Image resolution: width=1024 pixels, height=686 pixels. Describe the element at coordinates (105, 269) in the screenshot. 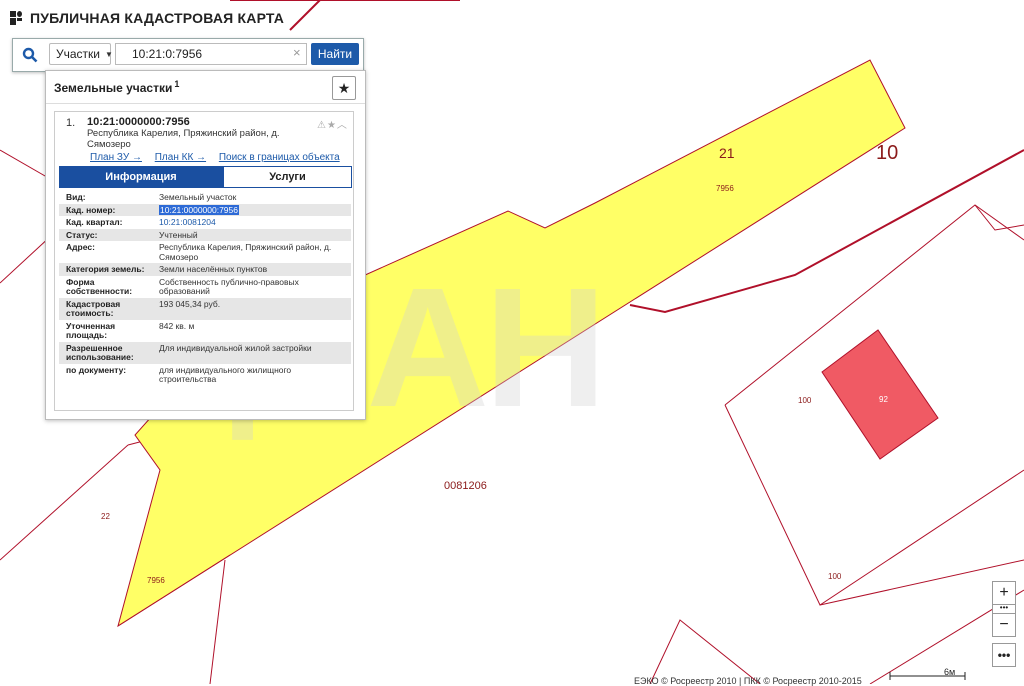

I see `attr-key: Категория земель:` at that location.